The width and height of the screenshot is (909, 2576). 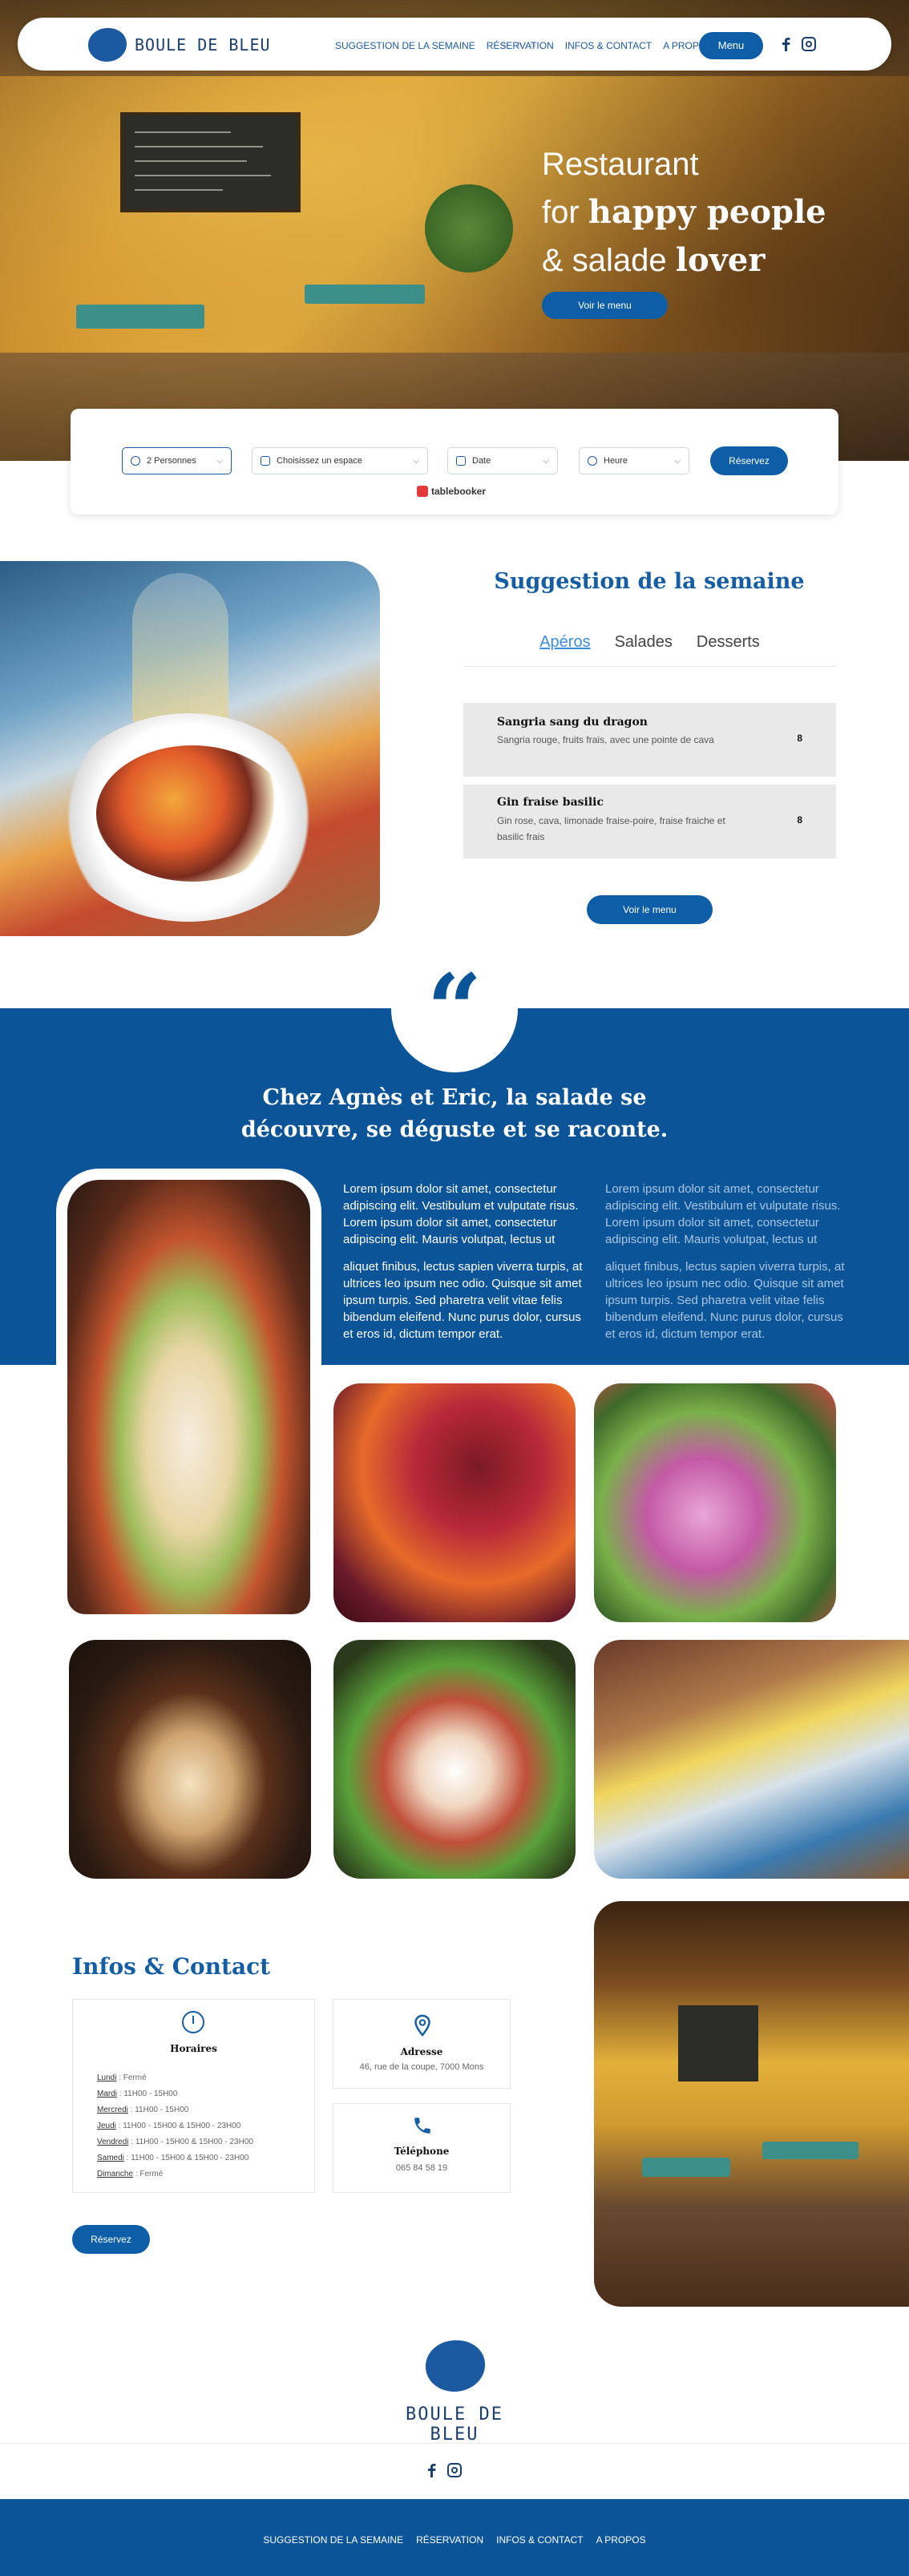 I want to click on calendar-icon, so click(x=461, y=461).